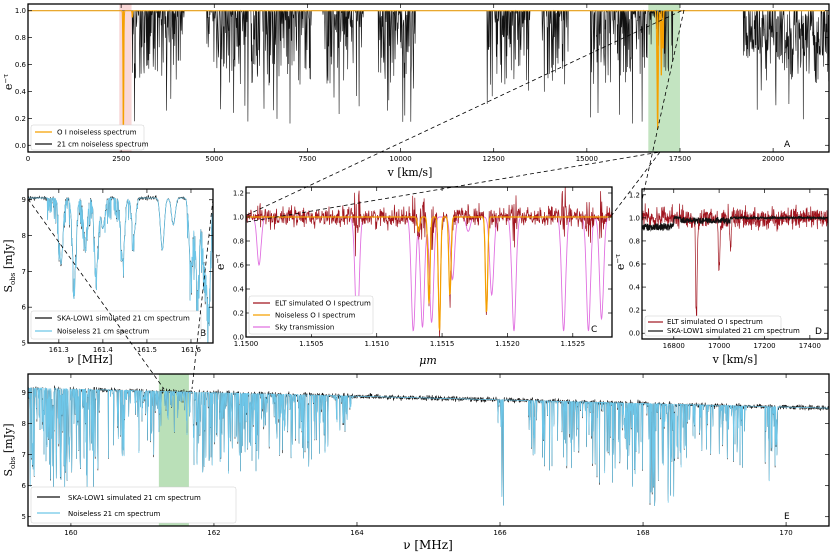 This screenshot has width=831, height=555. What do you see at coordinates (308, 159) in the screenshot?
I see `x-tick-label: 7500` at bounding box center [308, 159].